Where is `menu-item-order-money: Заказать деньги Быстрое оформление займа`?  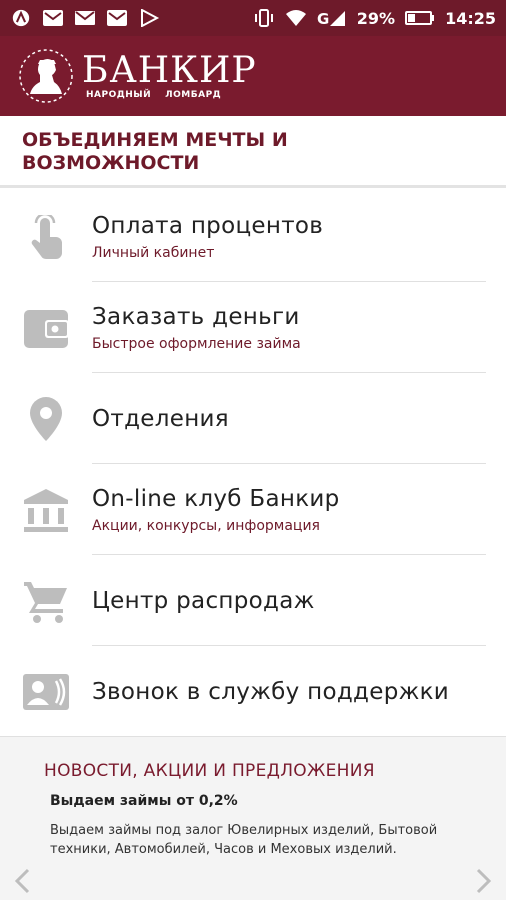
menu-item-order-money: Заказать деньги Быстрое оформление займа is located at coordinates (253, 327).